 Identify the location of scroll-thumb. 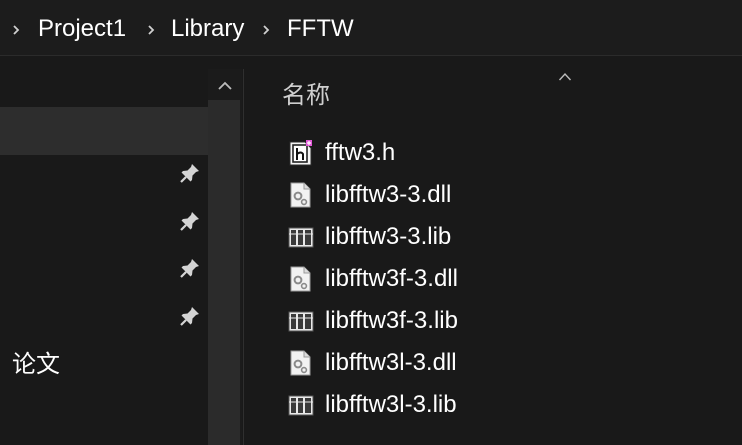
(224, 272).